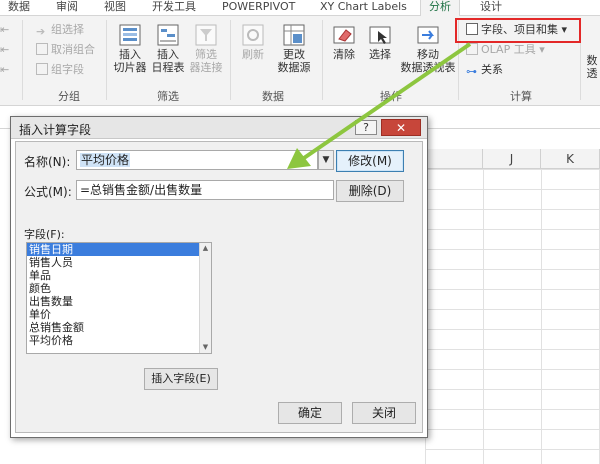  Describe the element at coordinates (206, 61) in the screenshot. I see `filter-connections-label: 筛选 器连接` at that location.